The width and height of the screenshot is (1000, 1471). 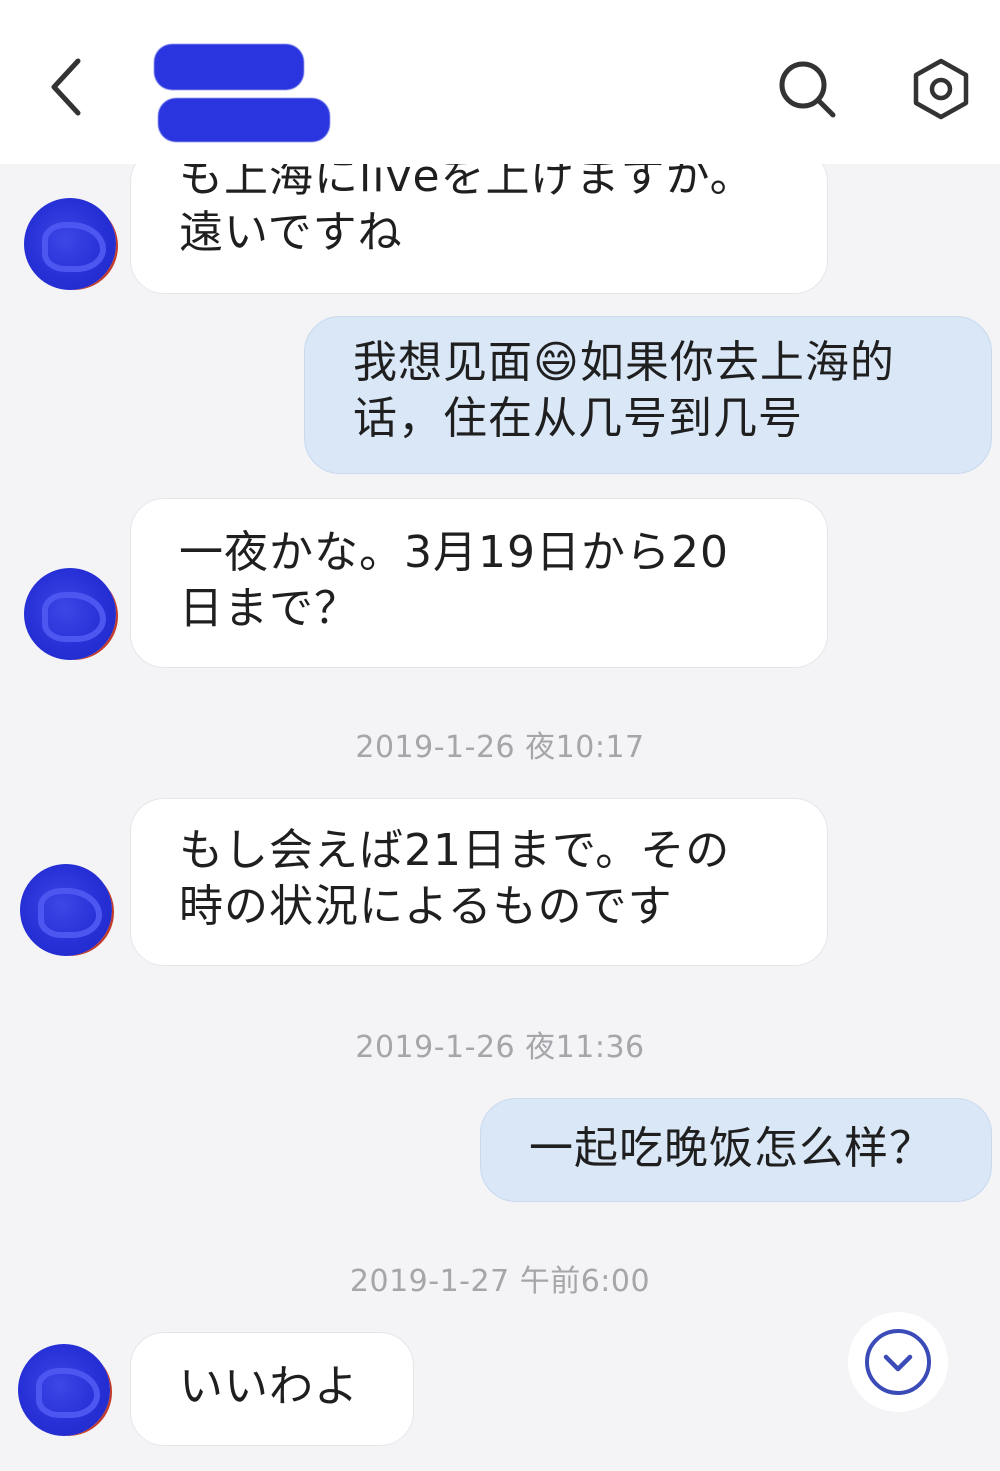 I want to click on scroll-to-bottom-button, so click(x=898, y=1362).